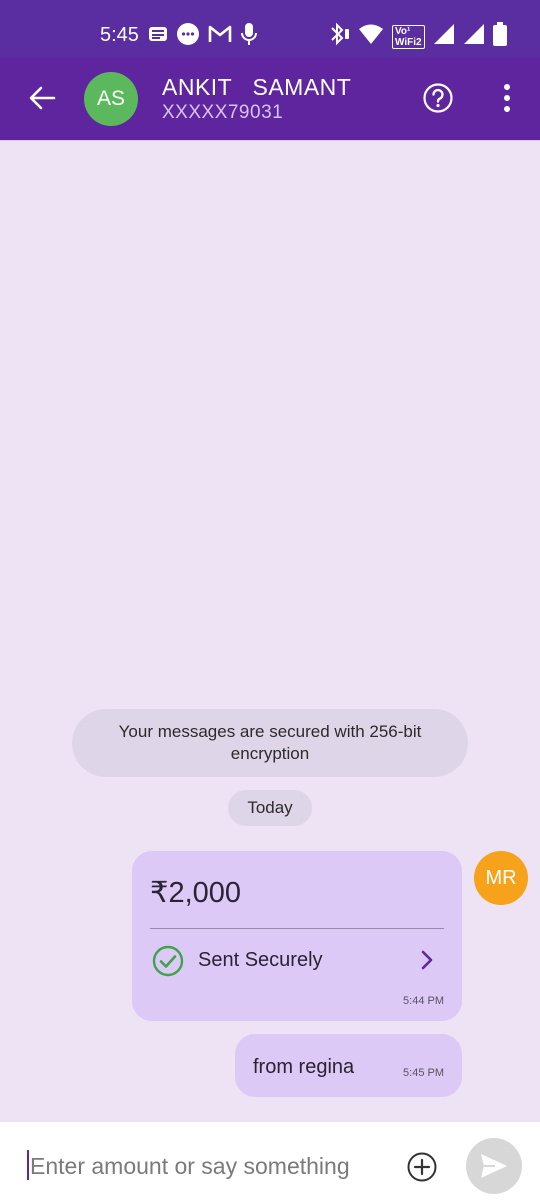 This screenshot has height=1200, width=540. Describe the element at coordinates (270, 30) in the screenshot. I see `status-bar: 5:45 Vo¹ WiFi2` at that location.